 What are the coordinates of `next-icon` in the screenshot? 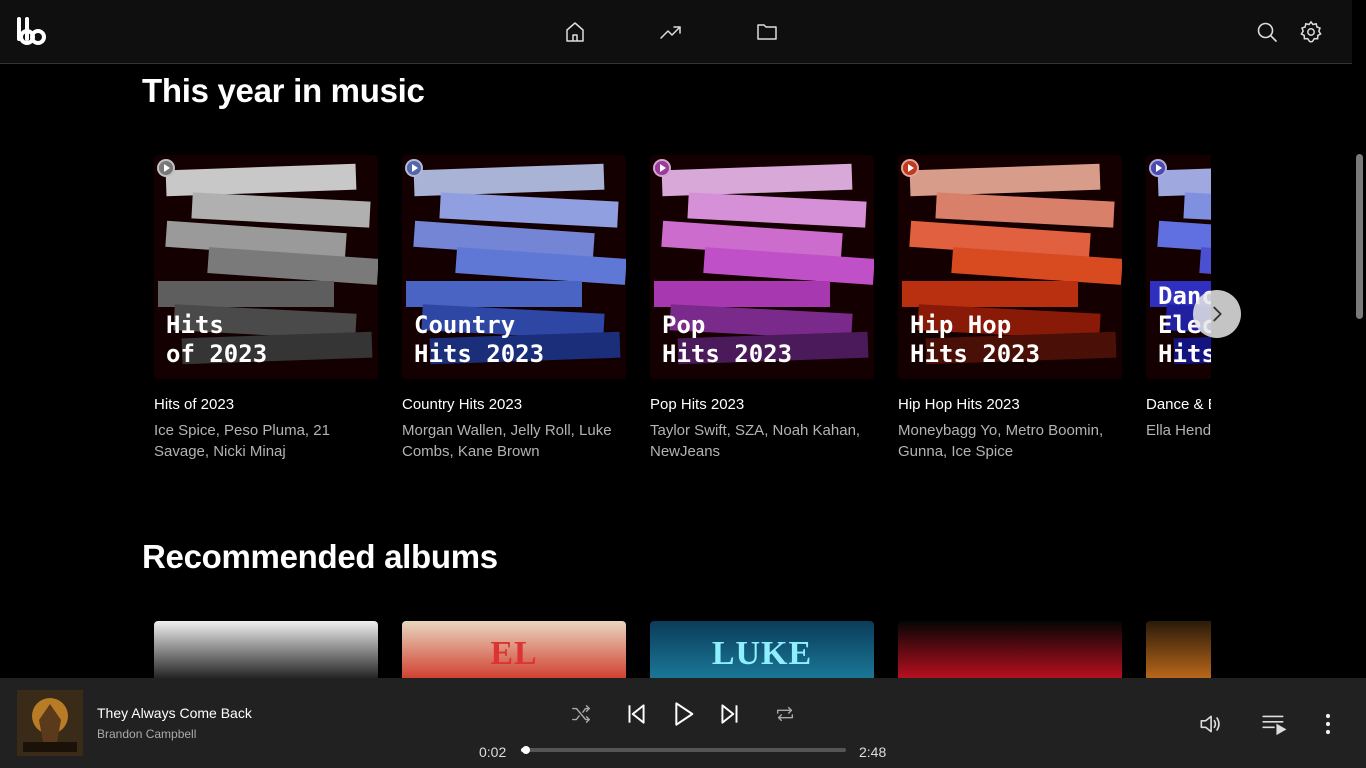 It's located at (730, 714).